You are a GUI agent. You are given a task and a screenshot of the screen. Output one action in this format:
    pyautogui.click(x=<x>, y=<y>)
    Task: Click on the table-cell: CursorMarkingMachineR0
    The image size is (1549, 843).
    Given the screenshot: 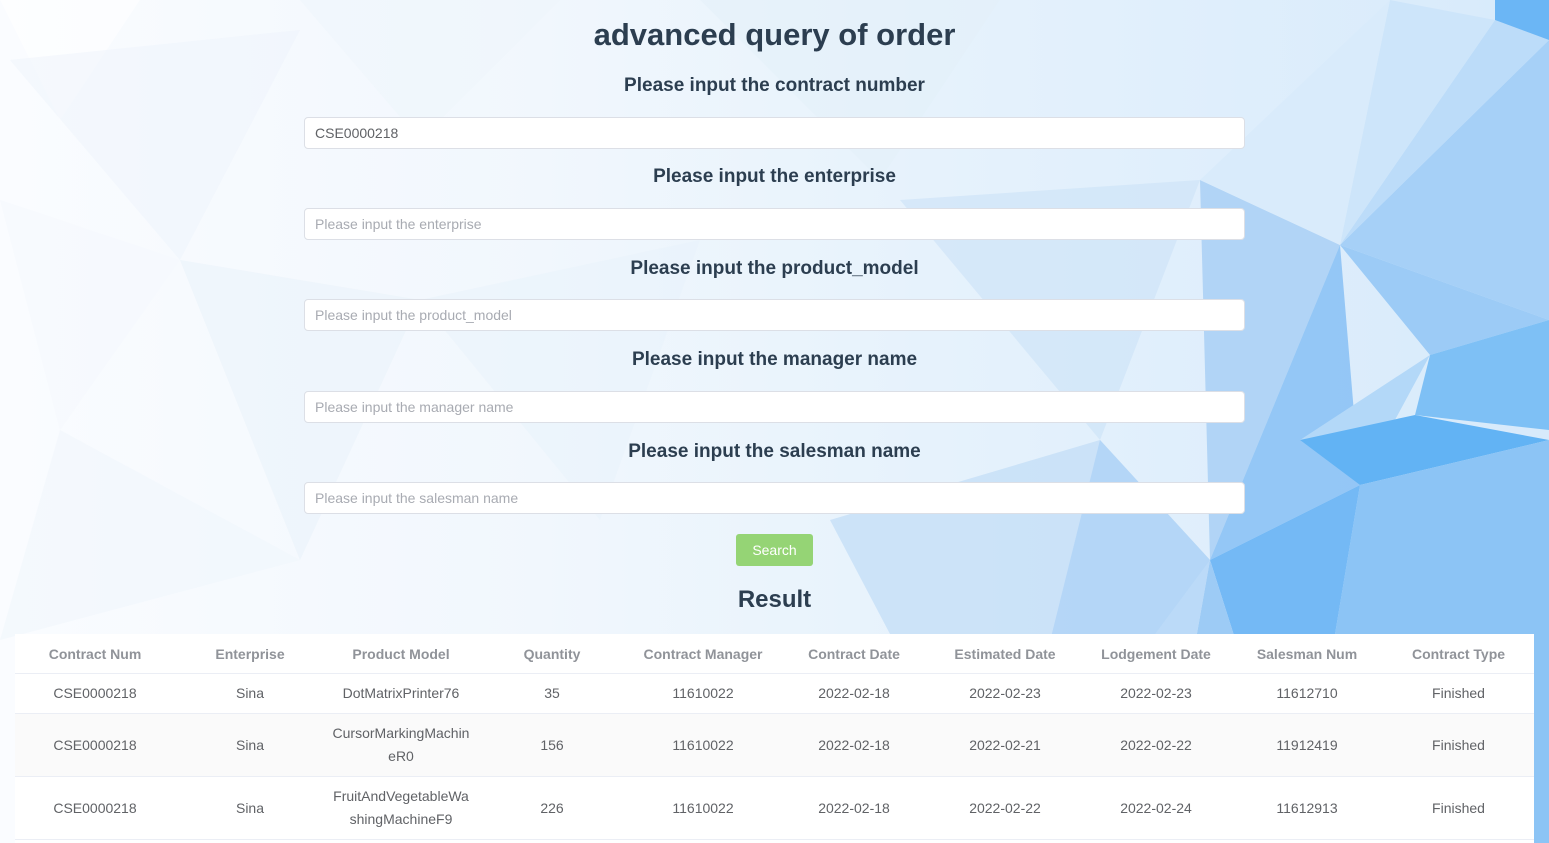 What is the action you would take?
    pyautogui.click(x=401, y=745)
    